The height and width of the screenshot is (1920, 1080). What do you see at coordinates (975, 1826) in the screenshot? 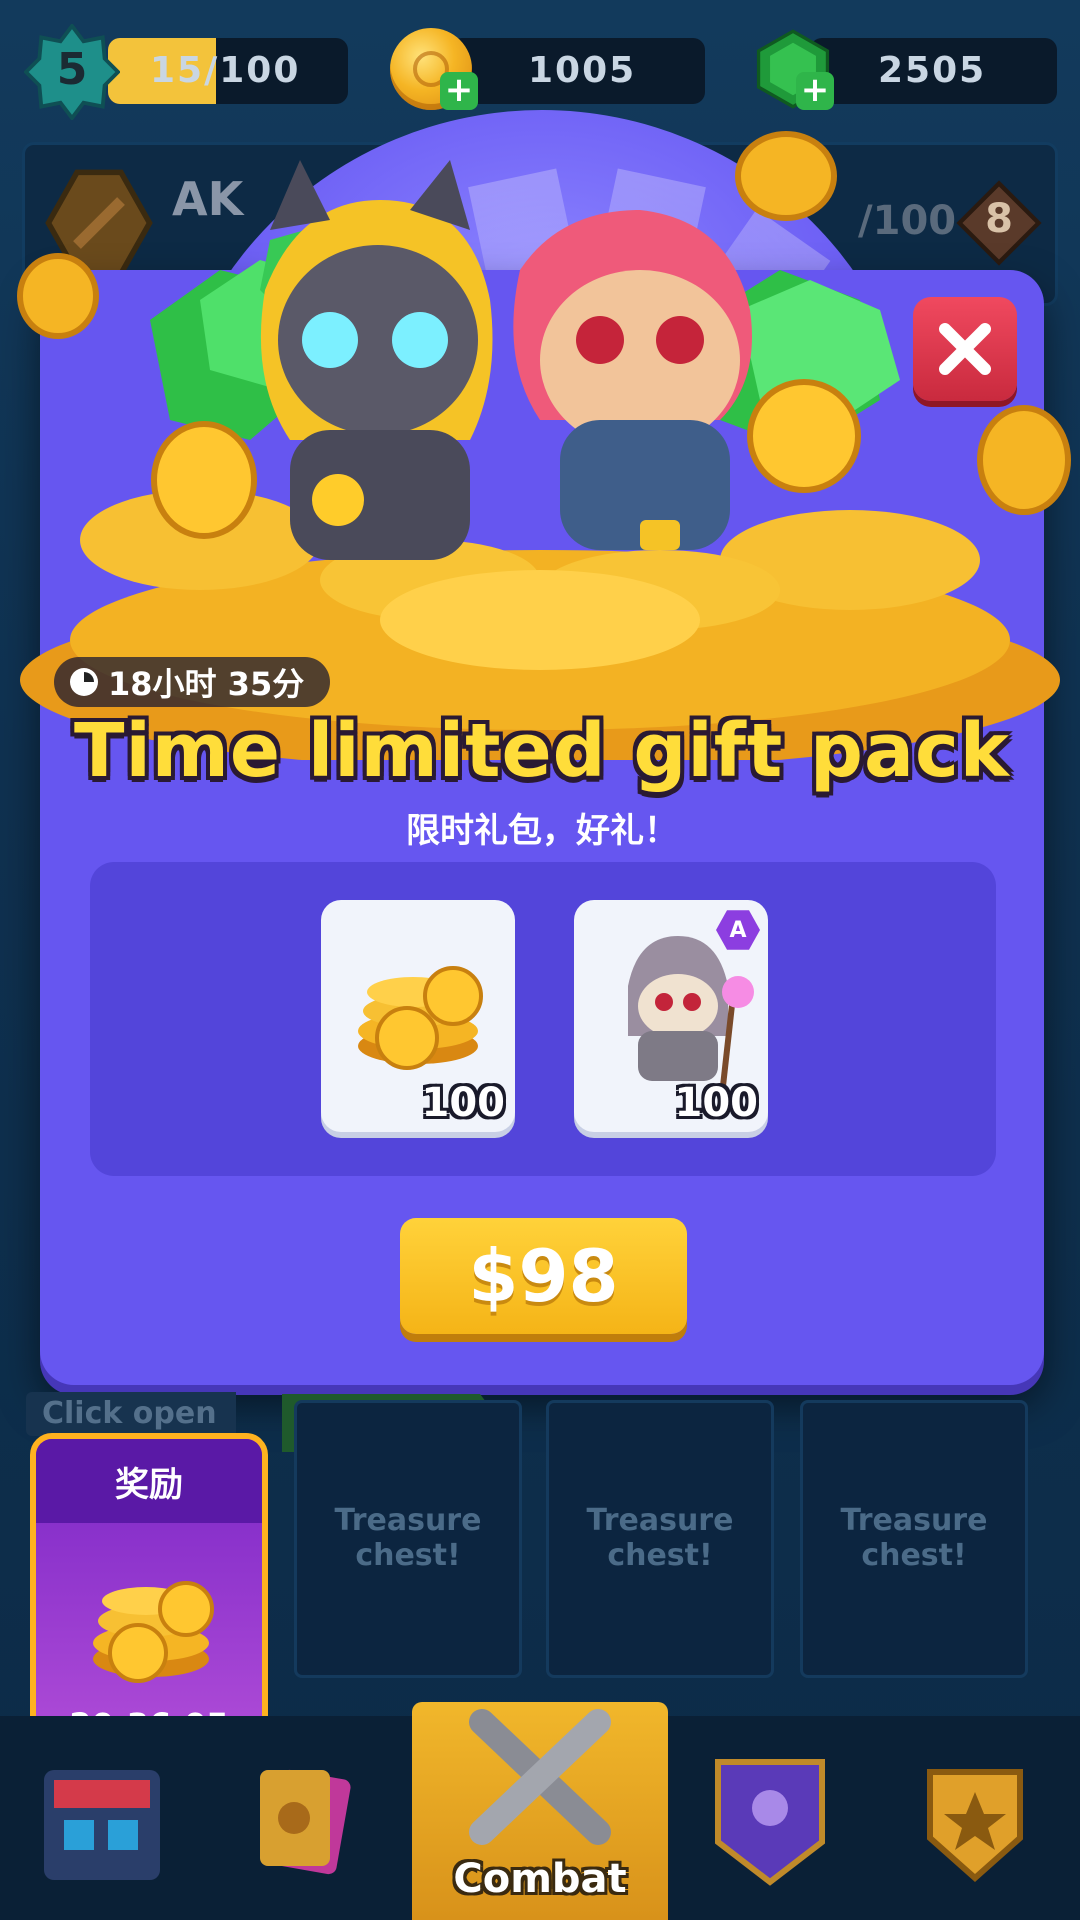
I see `star-shield-icon` at bounding box center [975, 1826].